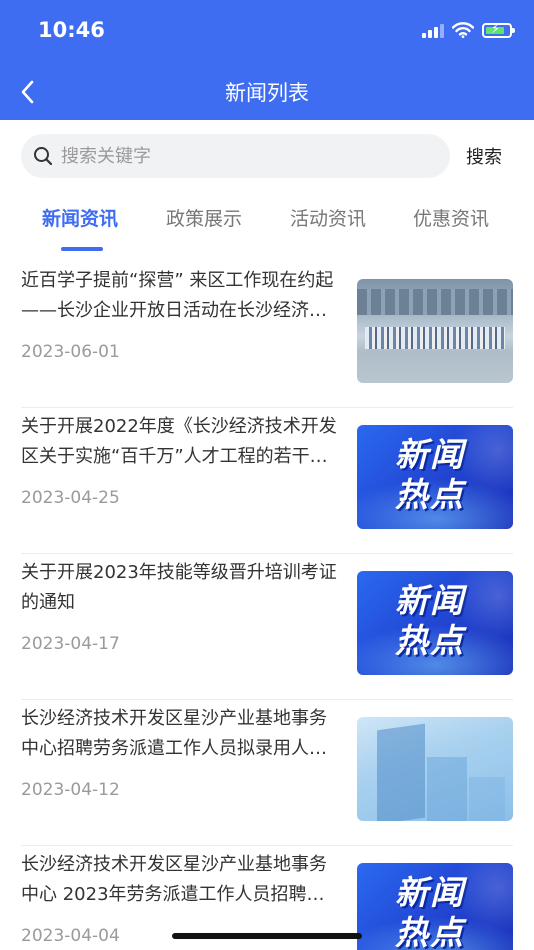  Describe the element at coordinates (433, 30) in the screenshot. I see `signal-icon` at that location.